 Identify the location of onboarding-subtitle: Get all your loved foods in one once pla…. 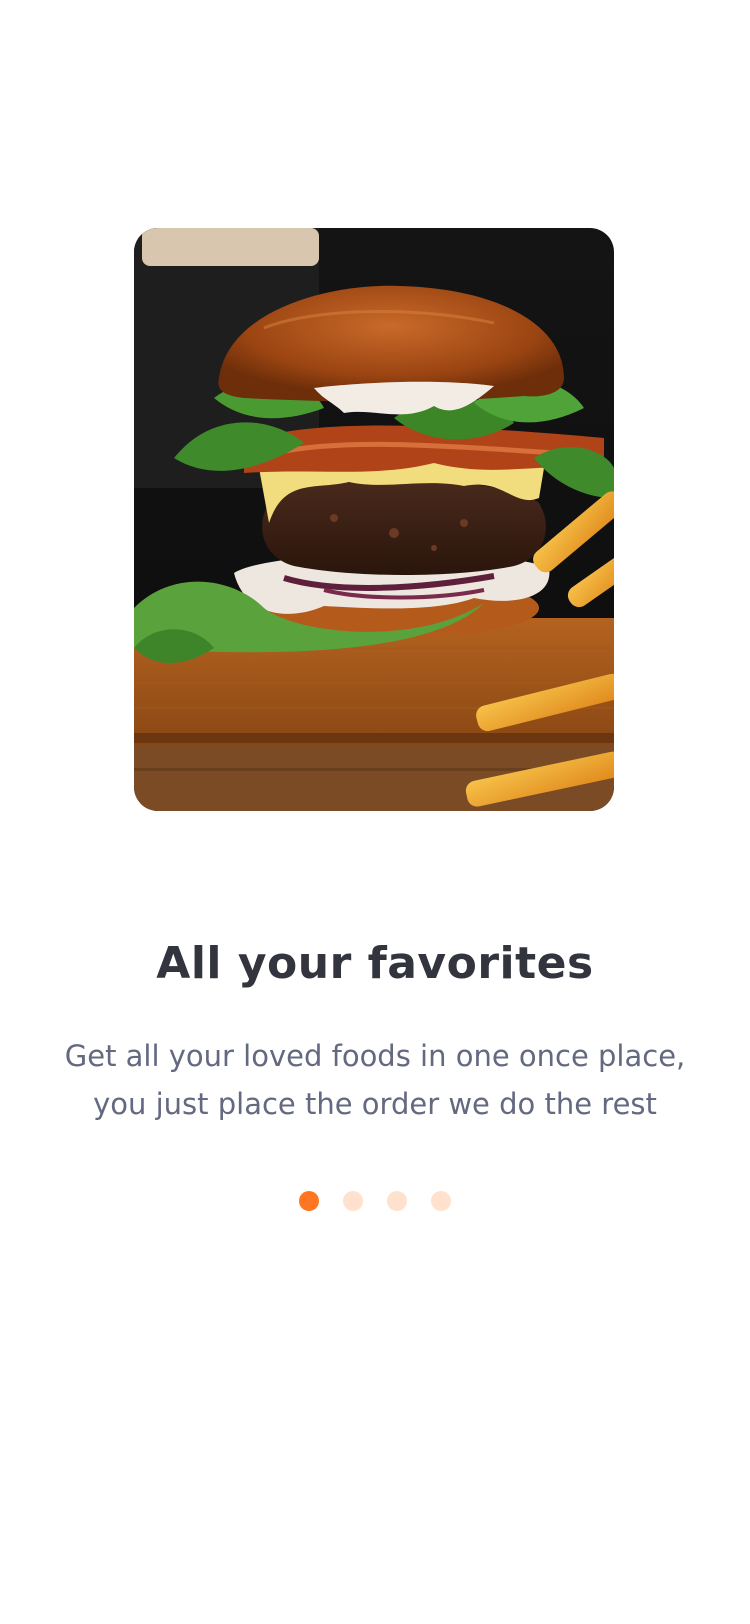
(375, 1080).